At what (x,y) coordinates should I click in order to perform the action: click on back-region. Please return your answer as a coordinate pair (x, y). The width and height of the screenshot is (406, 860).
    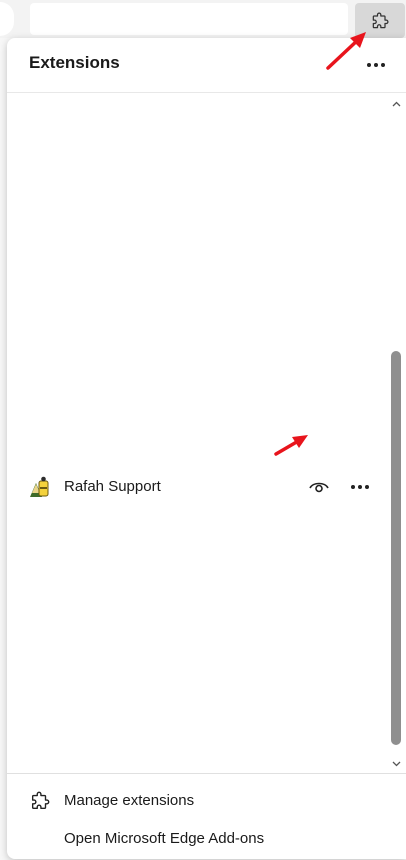
    Looking at the image, I should click on (7, 19).